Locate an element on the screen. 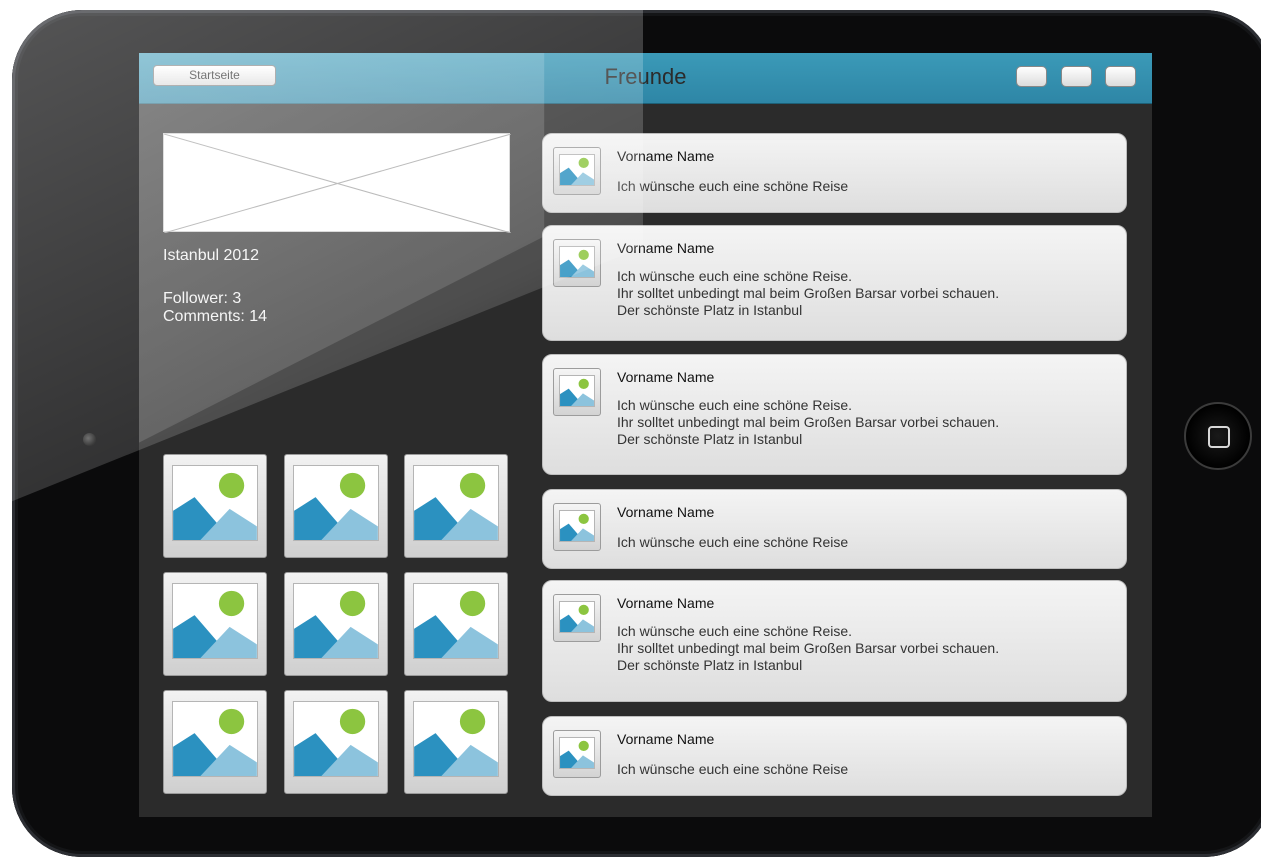  app-header: Startseite Freunde is located at coordinates (645, 78).